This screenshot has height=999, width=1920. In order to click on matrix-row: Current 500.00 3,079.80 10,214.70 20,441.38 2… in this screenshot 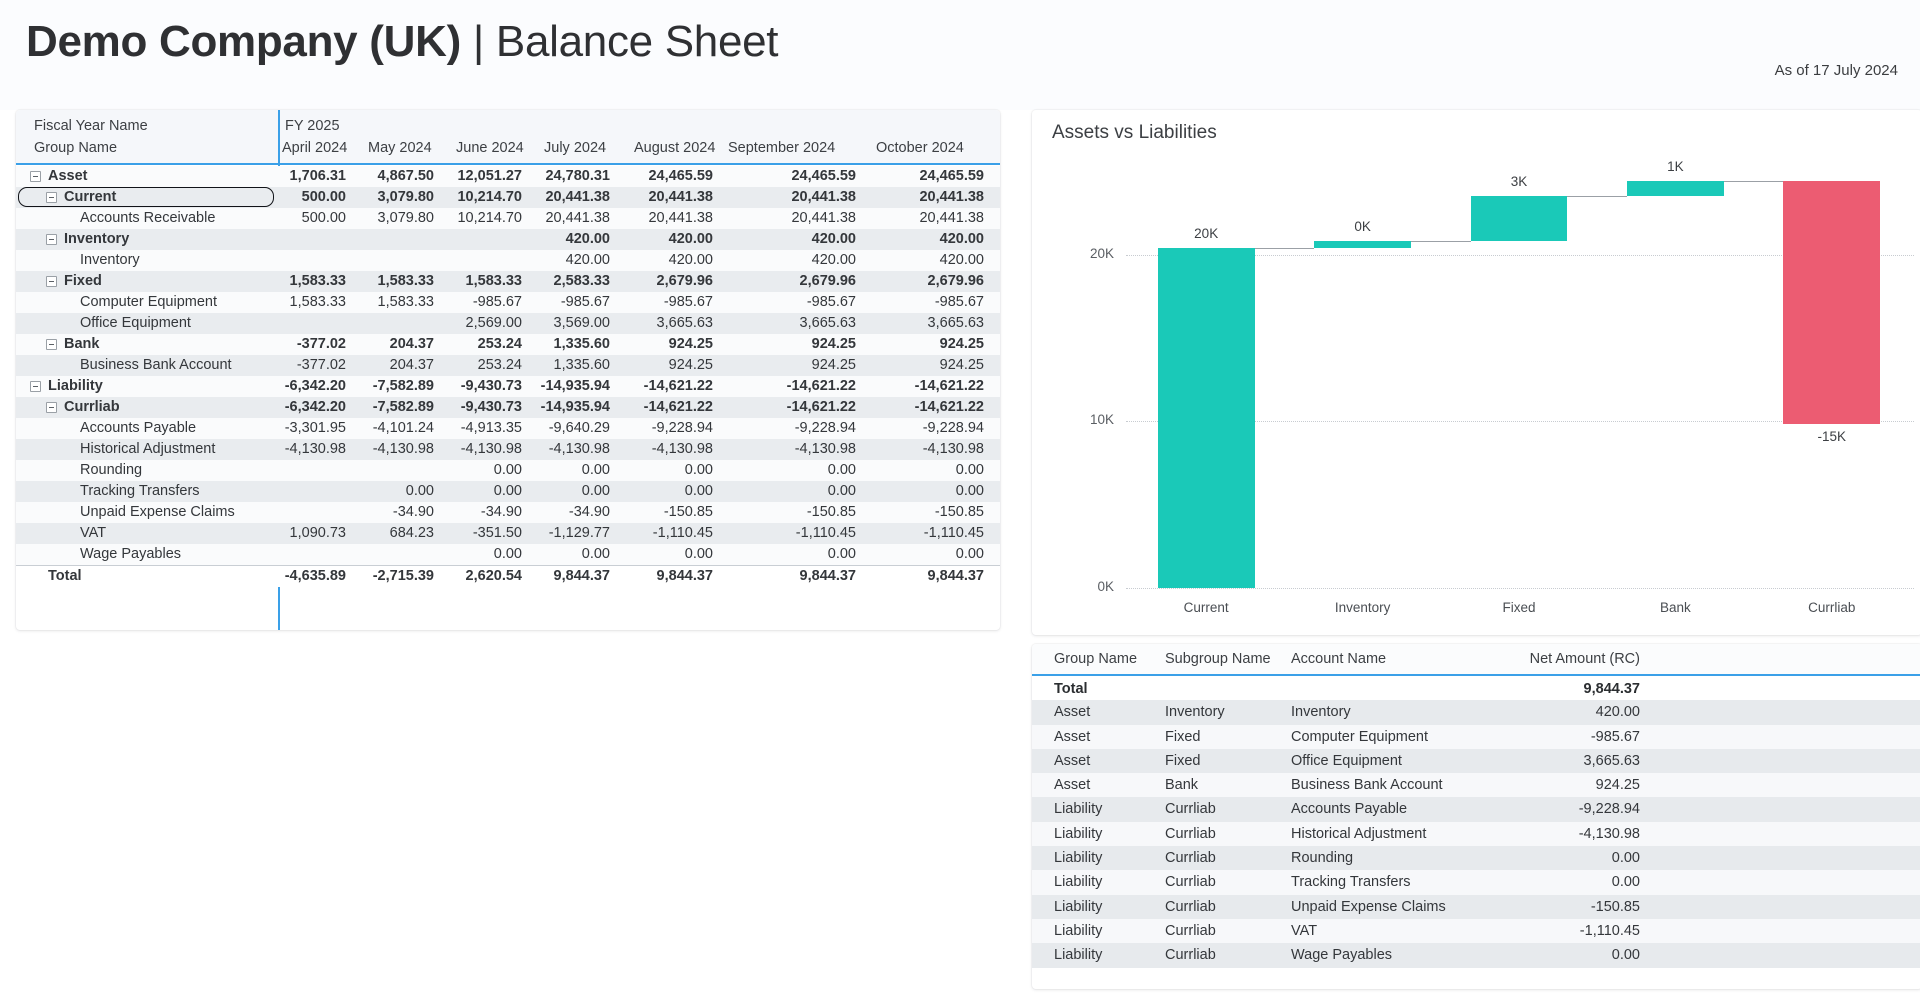, I will do `click(508, 197)`.